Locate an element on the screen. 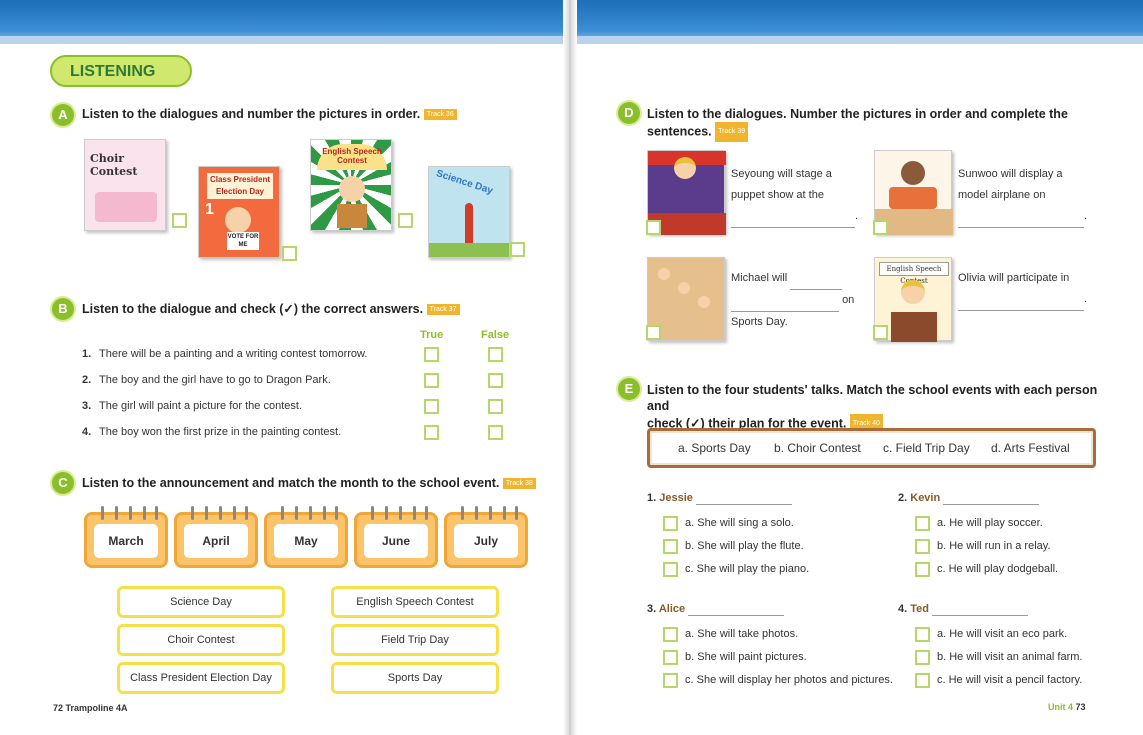 The image size is (1143, 735). event-field-trip-day: Field Trip Day is located at coordinates (415, 640).